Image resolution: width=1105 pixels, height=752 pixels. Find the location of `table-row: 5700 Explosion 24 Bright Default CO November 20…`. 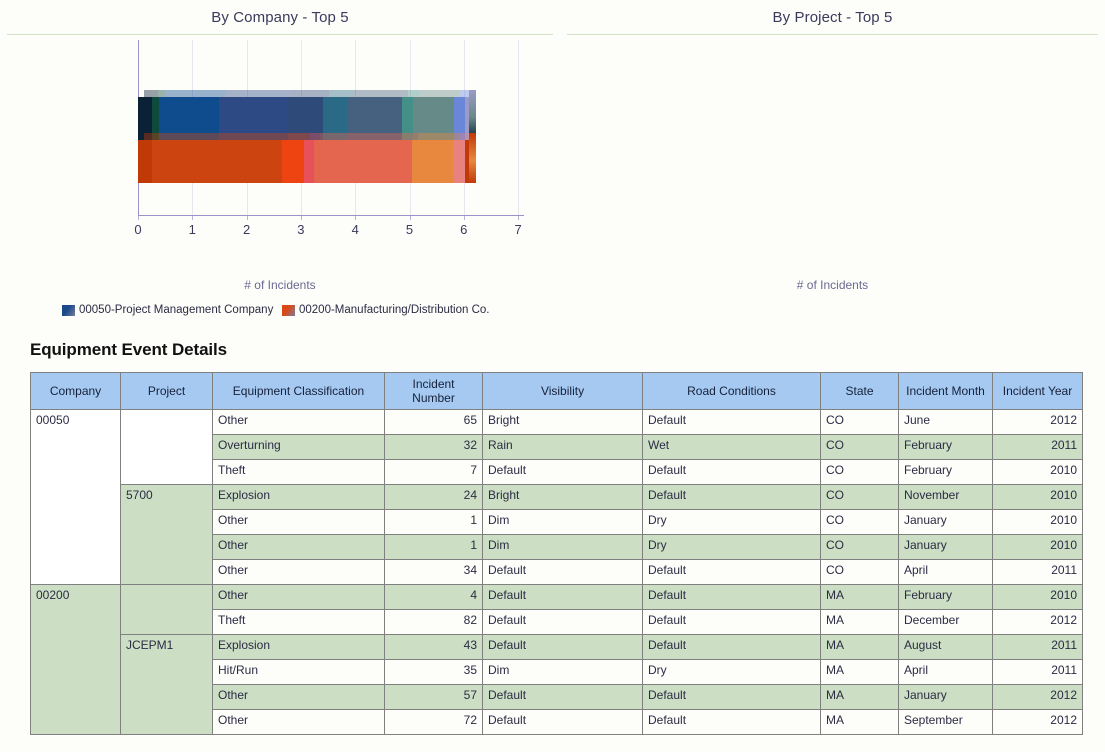

table-row: 5700 Explosion 24 Bright Default CO November 20… is located at coordinates (557, 534).